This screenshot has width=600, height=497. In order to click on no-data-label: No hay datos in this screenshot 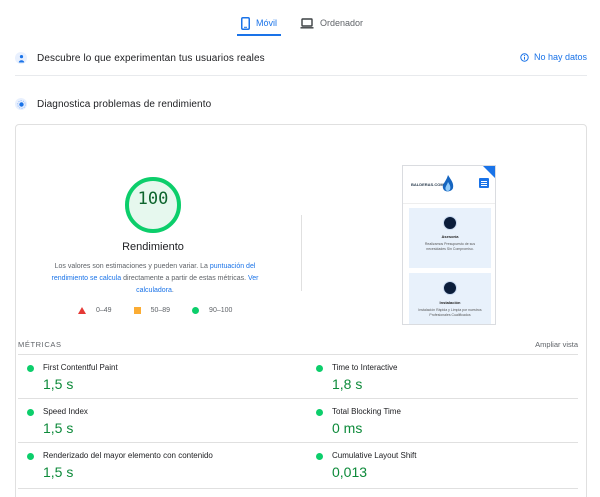, I will do `click(560, 57)`.